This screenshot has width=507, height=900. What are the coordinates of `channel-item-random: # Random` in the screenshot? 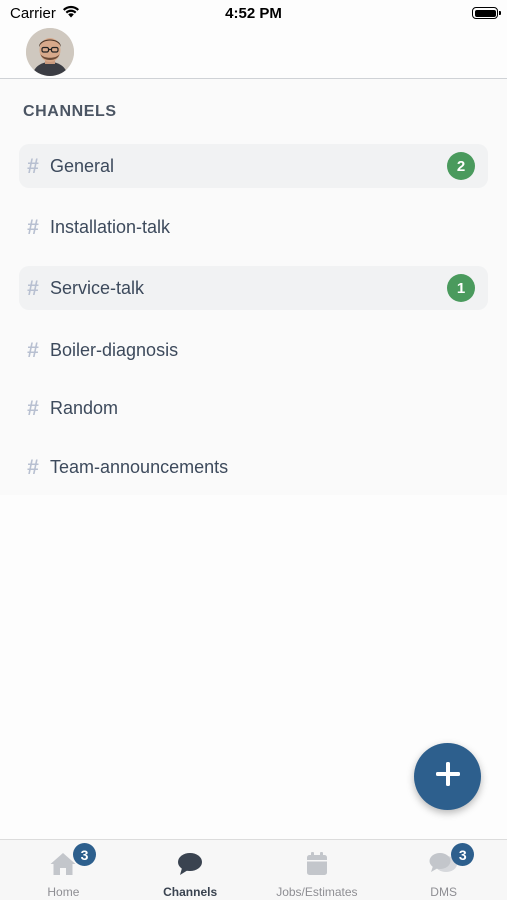 It's located at (253, 408).